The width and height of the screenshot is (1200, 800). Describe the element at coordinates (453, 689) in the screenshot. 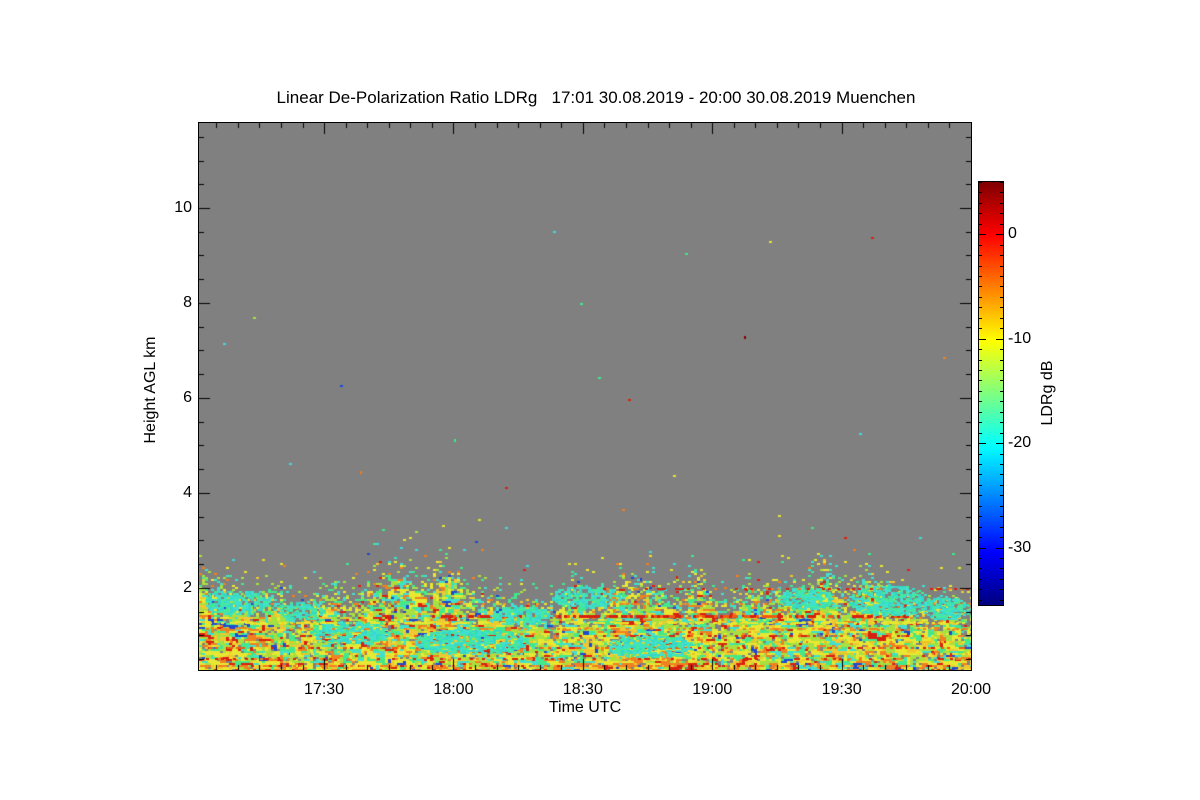

I see `x-tick-label: 18:00` at that location.